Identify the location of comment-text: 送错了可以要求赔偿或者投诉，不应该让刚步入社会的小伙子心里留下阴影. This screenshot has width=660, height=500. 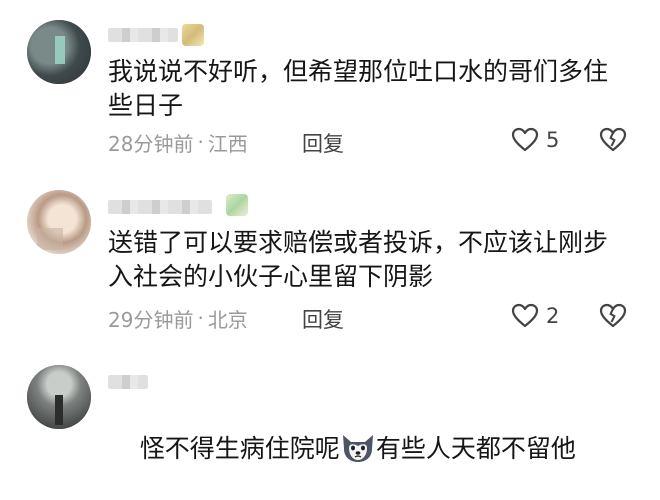
(358, 259).